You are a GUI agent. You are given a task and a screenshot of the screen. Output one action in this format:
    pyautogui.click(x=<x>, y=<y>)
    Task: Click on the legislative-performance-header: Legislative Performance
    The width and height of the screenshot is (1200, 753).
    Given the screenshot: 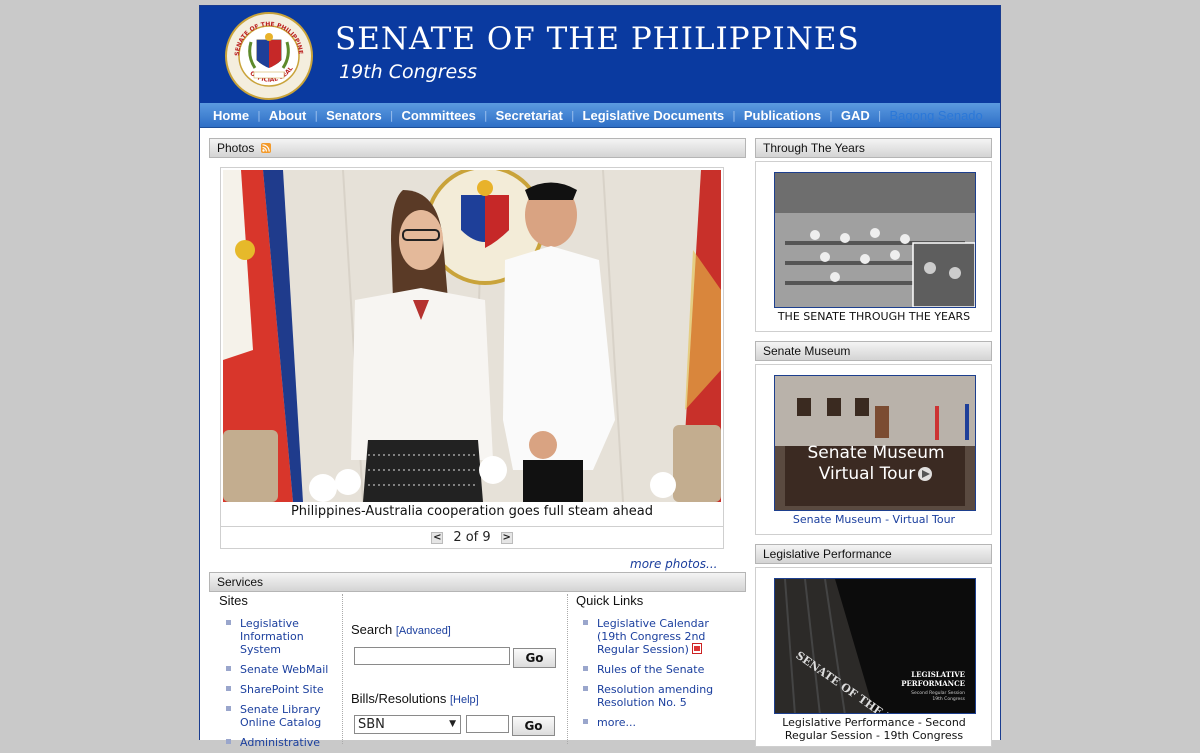 What is the action you would take?
    pyautogui.click(x=873, y=554)
    